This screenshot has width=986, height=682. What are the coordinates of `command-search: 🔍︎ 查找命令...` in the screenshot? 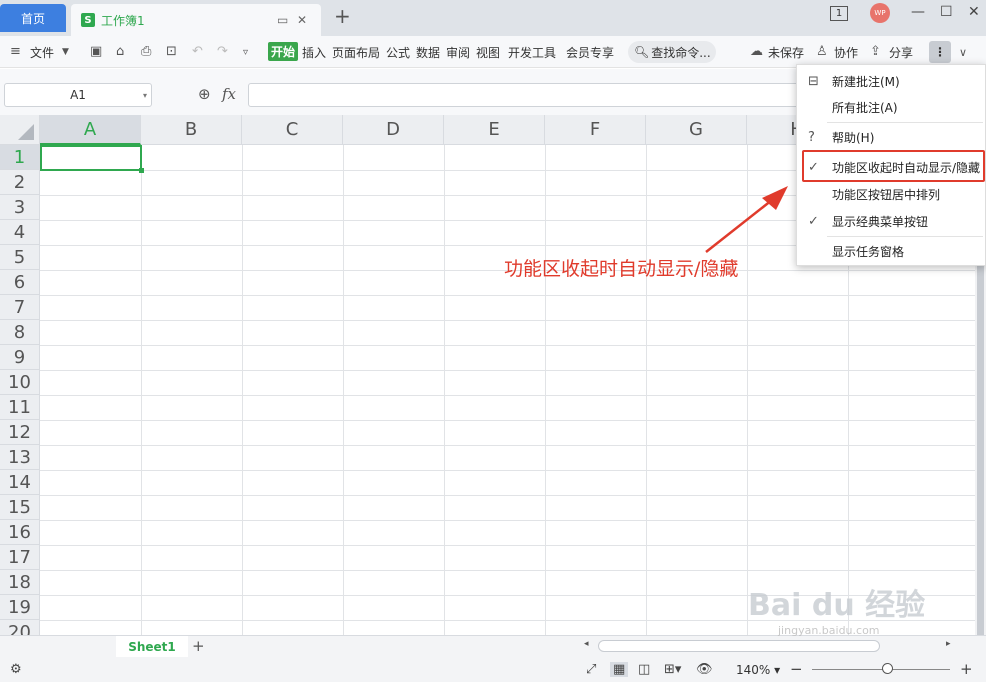 It's located at (672, 52).